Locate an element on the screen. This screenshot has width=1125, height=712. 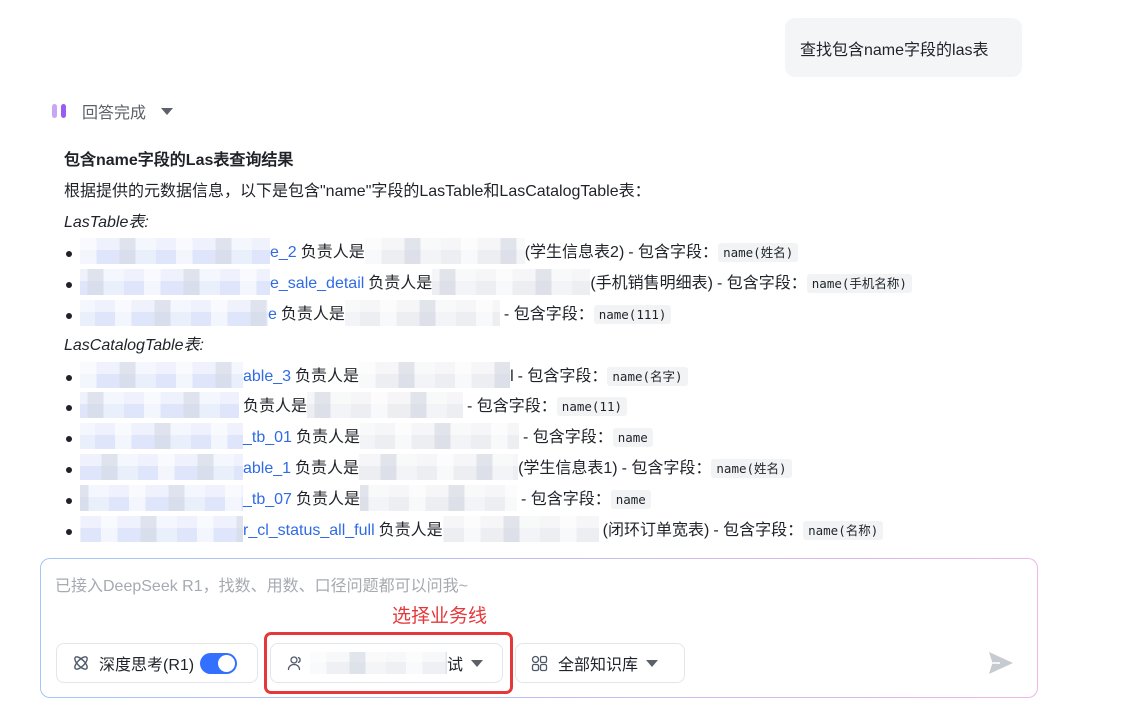
las-catalog-table-item: able_3 负责人是 l - 包含字段： name(名字) is located at coordinates (584, 377).